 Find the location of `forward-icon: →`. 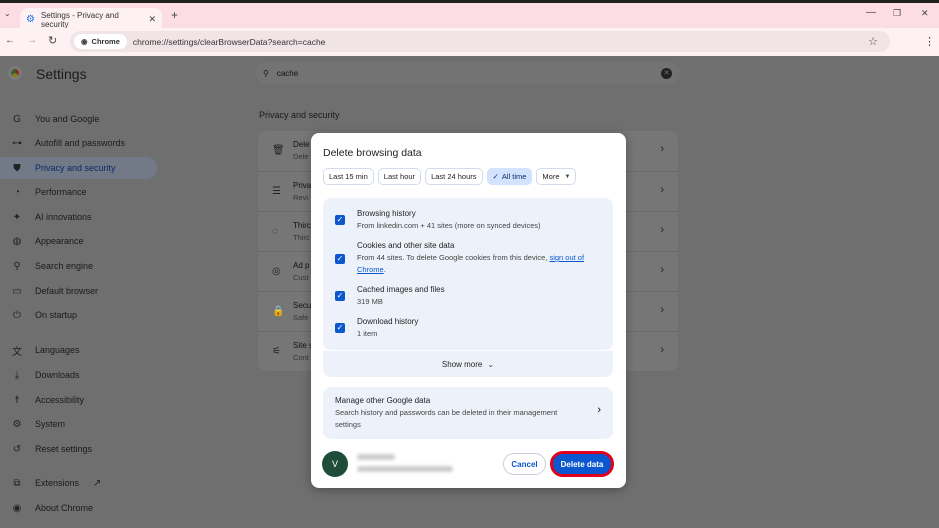

forward-icon: → is located at coordinates (32, 40).